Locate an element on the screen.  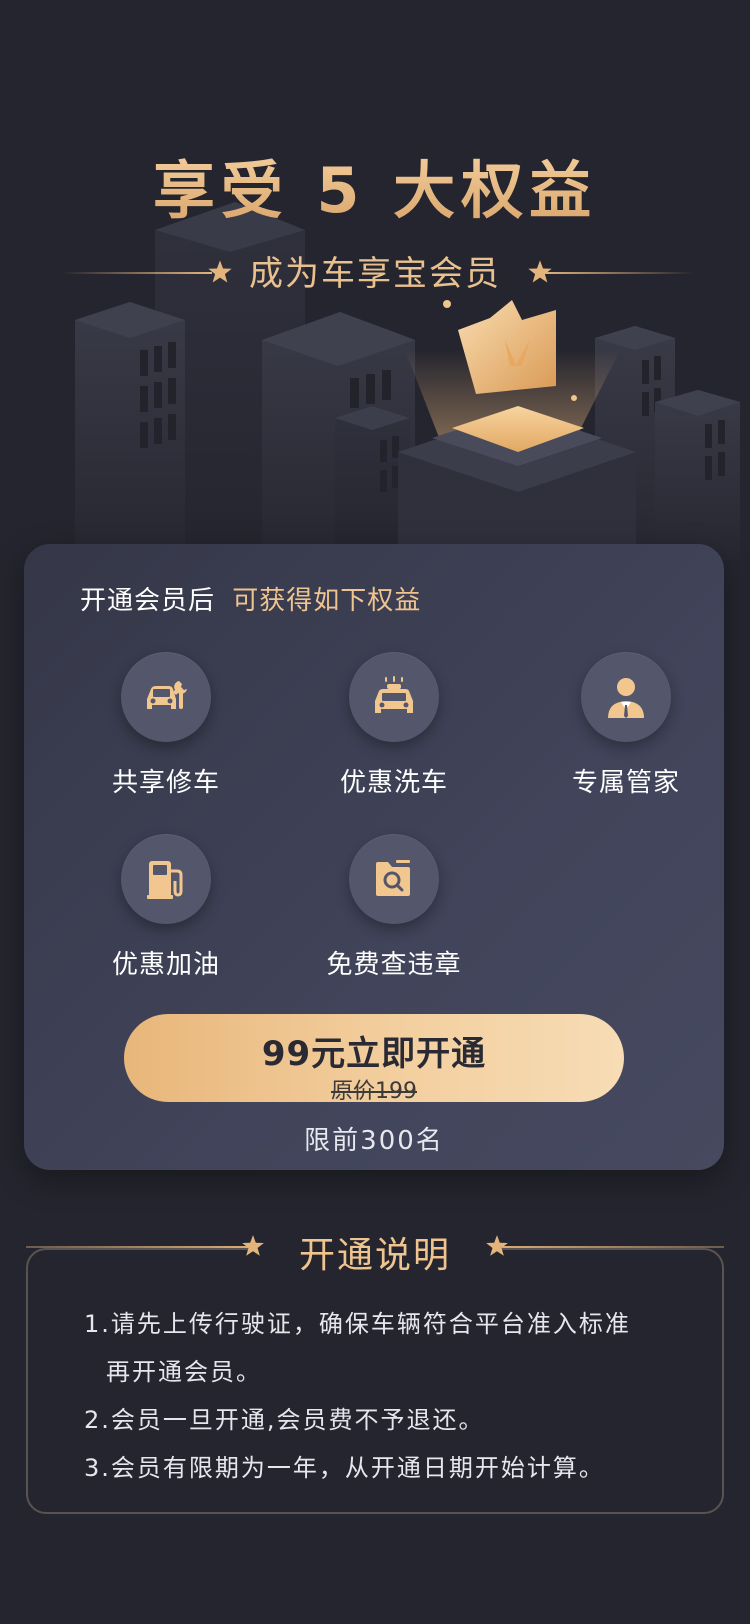
fuel-pump-icon is located at coordinates (165, 880).